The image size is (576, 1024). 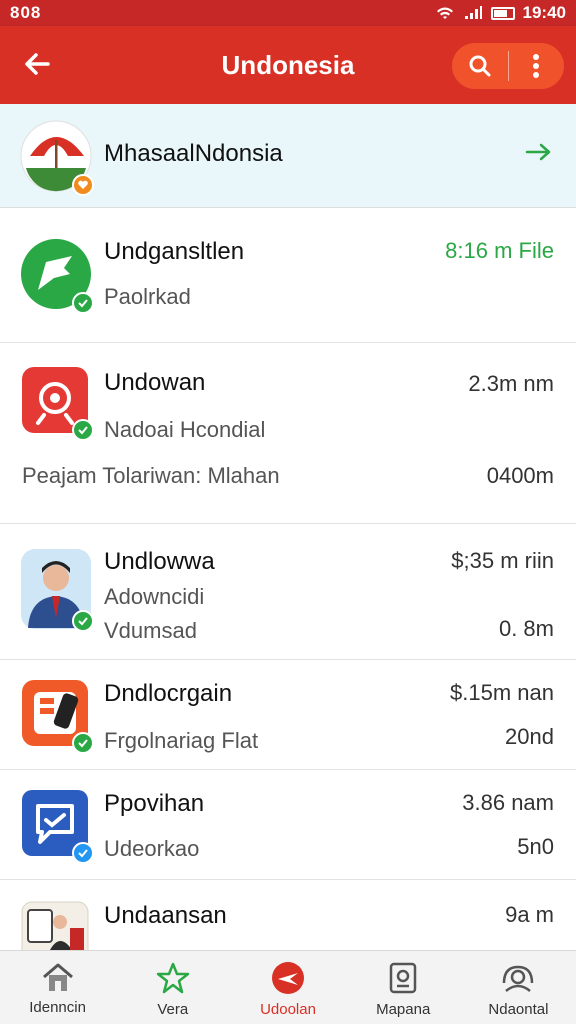 What do you see at coordinates (57, 158) in the screenshot?
I see `featured-icon` at bounding box center [57, 158].